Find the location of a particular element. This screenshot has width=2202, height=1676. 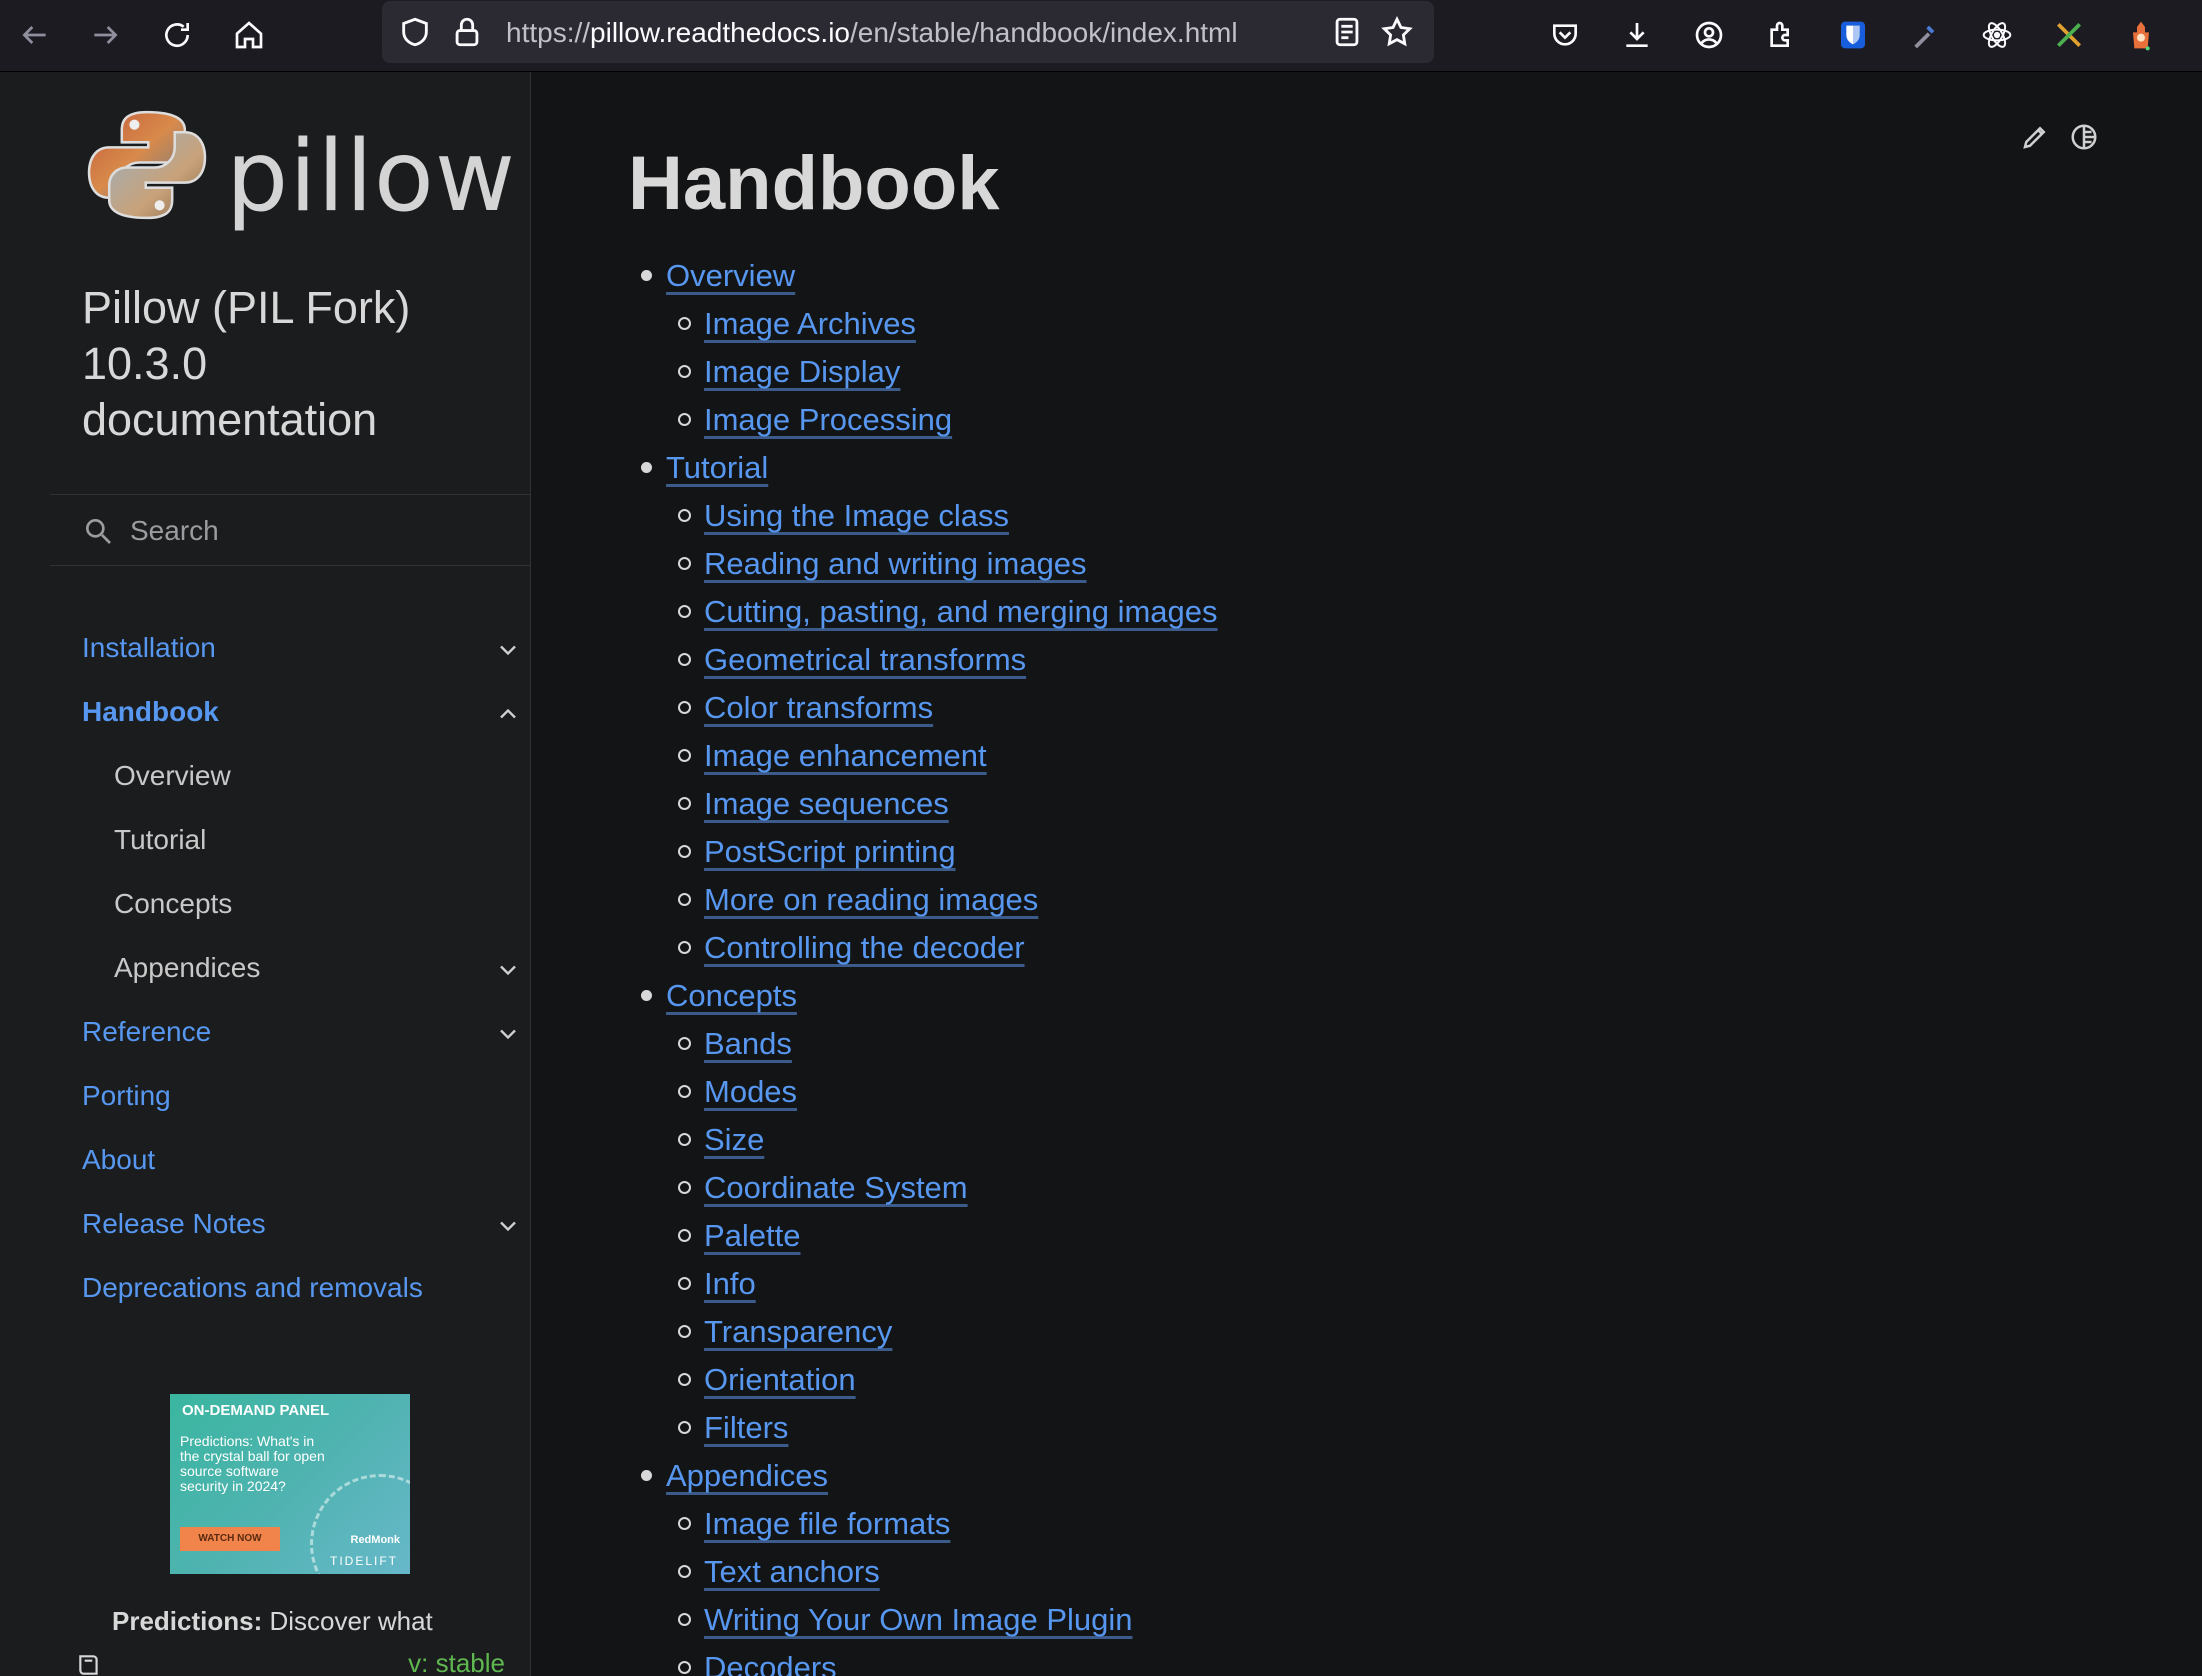

toc-subsection-item: Writing Your Own Image Plugin is located at coordinates (905, 1620).